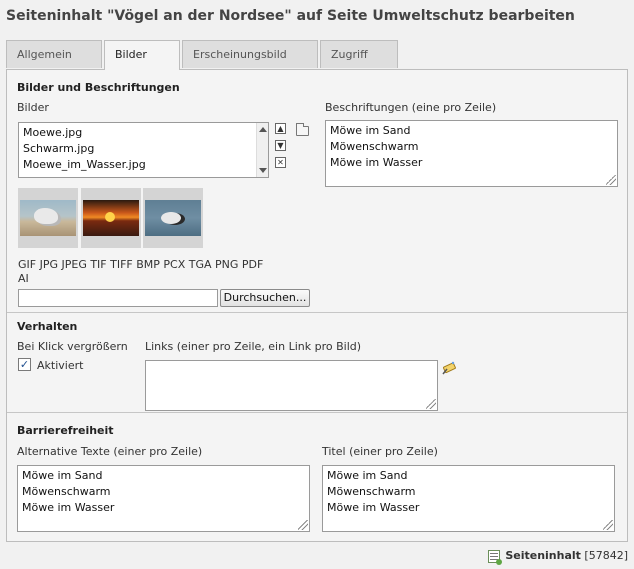  What do you see at coordinates (359, 54) in the screenshot?
I see `tab-zugriff: Zugriff` at bounding box center [359, 54].